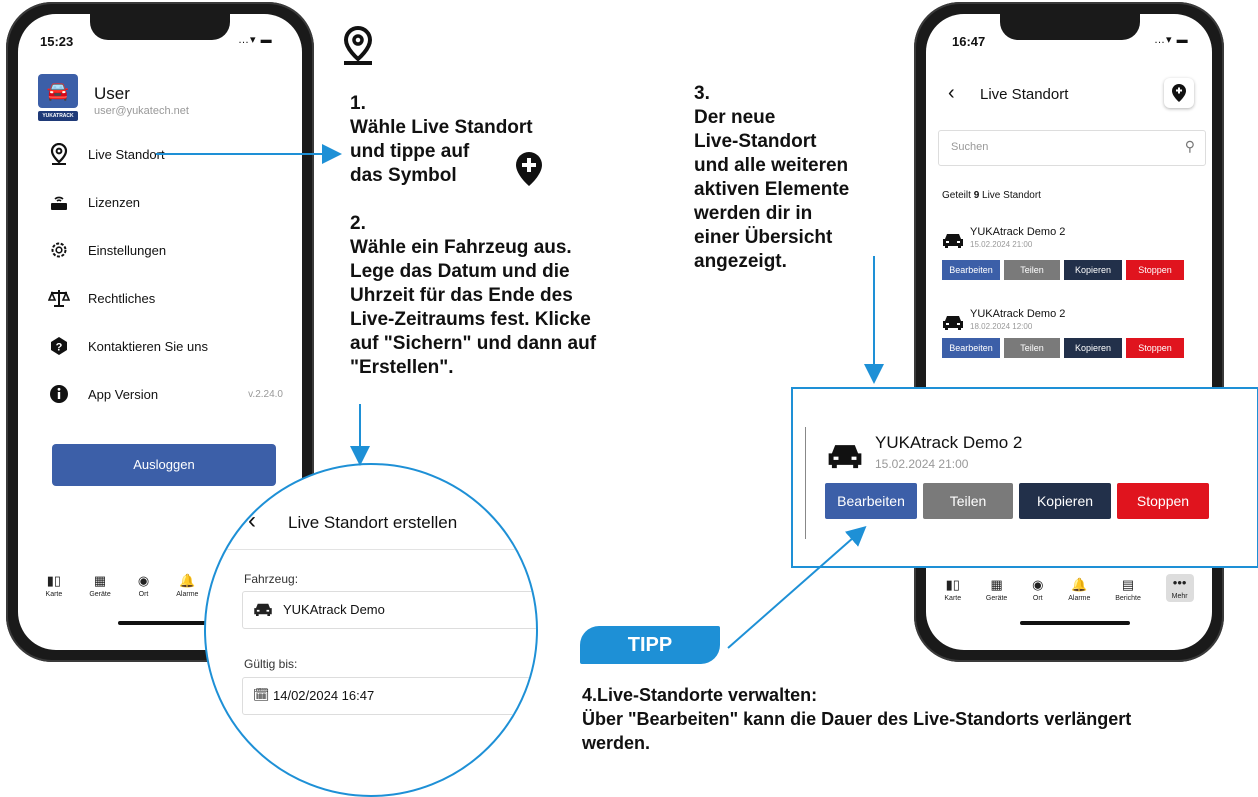 This screenshot has width=1258, height=797. I want to click on item-date: 18.02.2024 12:00, so click(1001, 326).